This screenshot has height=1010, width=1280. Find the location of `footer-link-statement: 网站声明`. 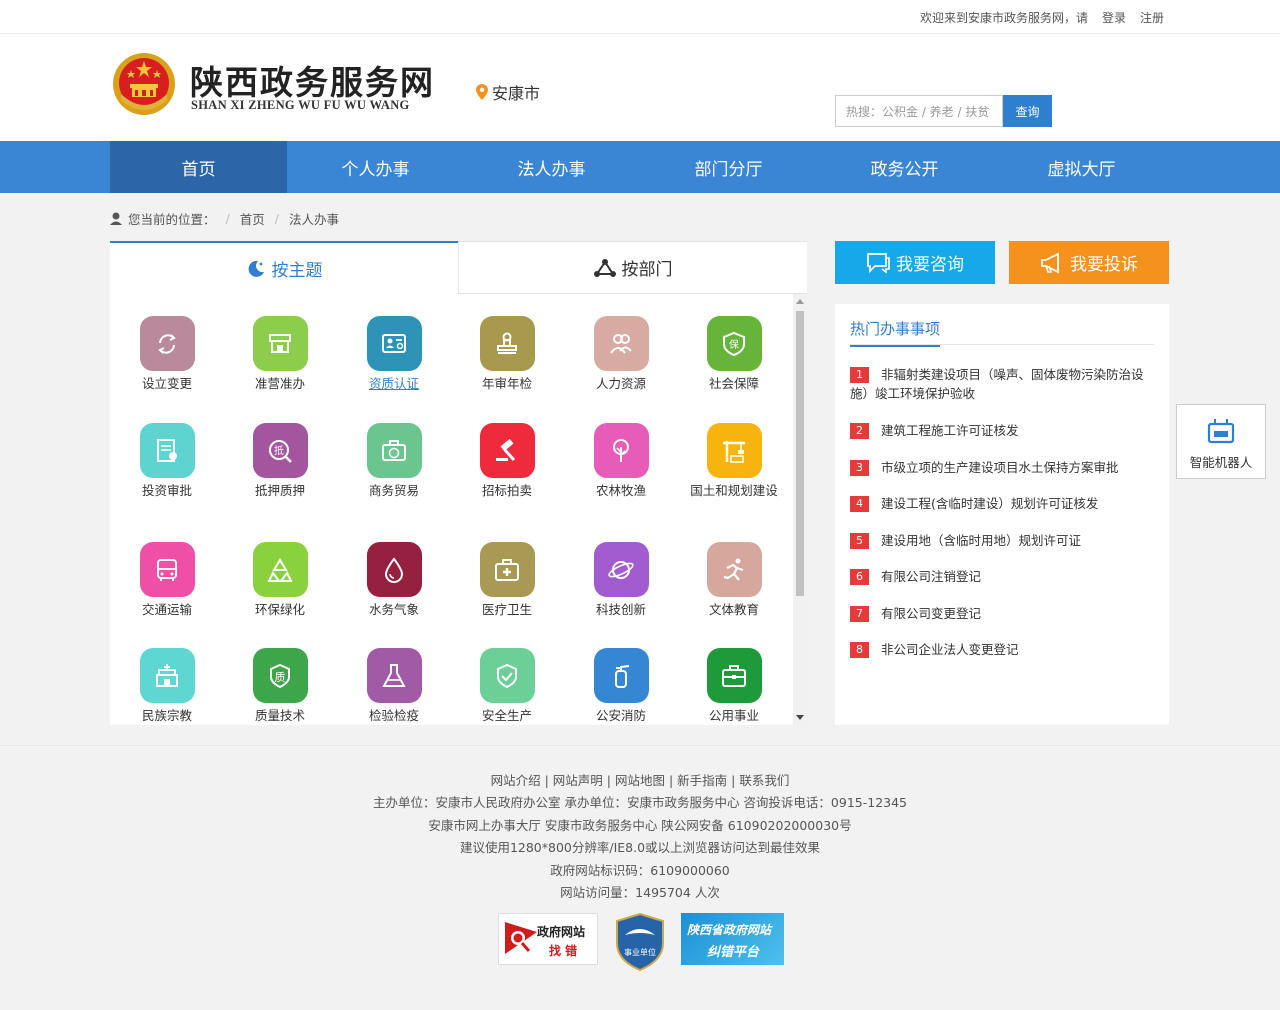

footer-link-statement: 网站声明 is located at coordinates (578, 780).